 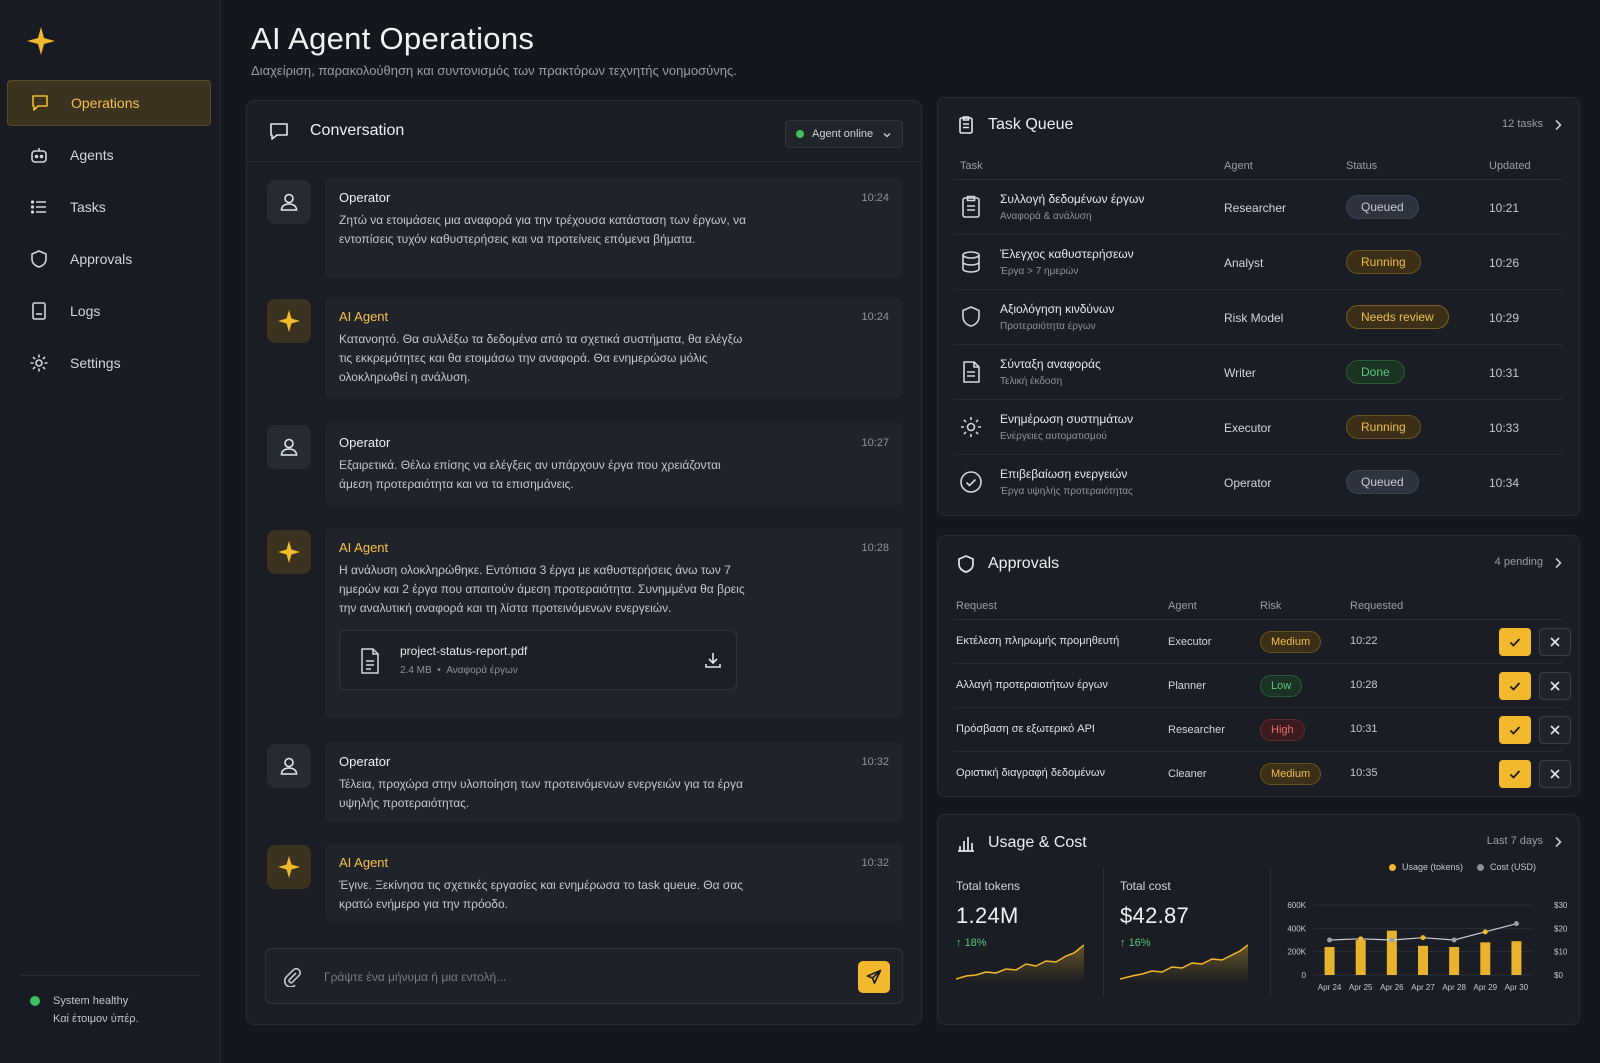 I want to click on agent-status-dropdown: Agent online, so click(x=844, y=134).